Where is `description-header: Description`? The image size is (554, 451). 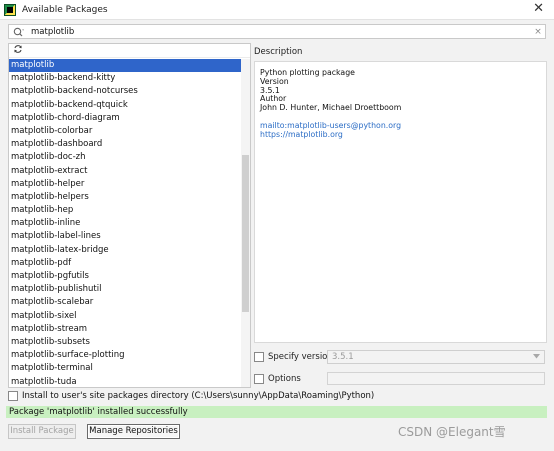 description-header: Description is located at coordinates (278, 52).